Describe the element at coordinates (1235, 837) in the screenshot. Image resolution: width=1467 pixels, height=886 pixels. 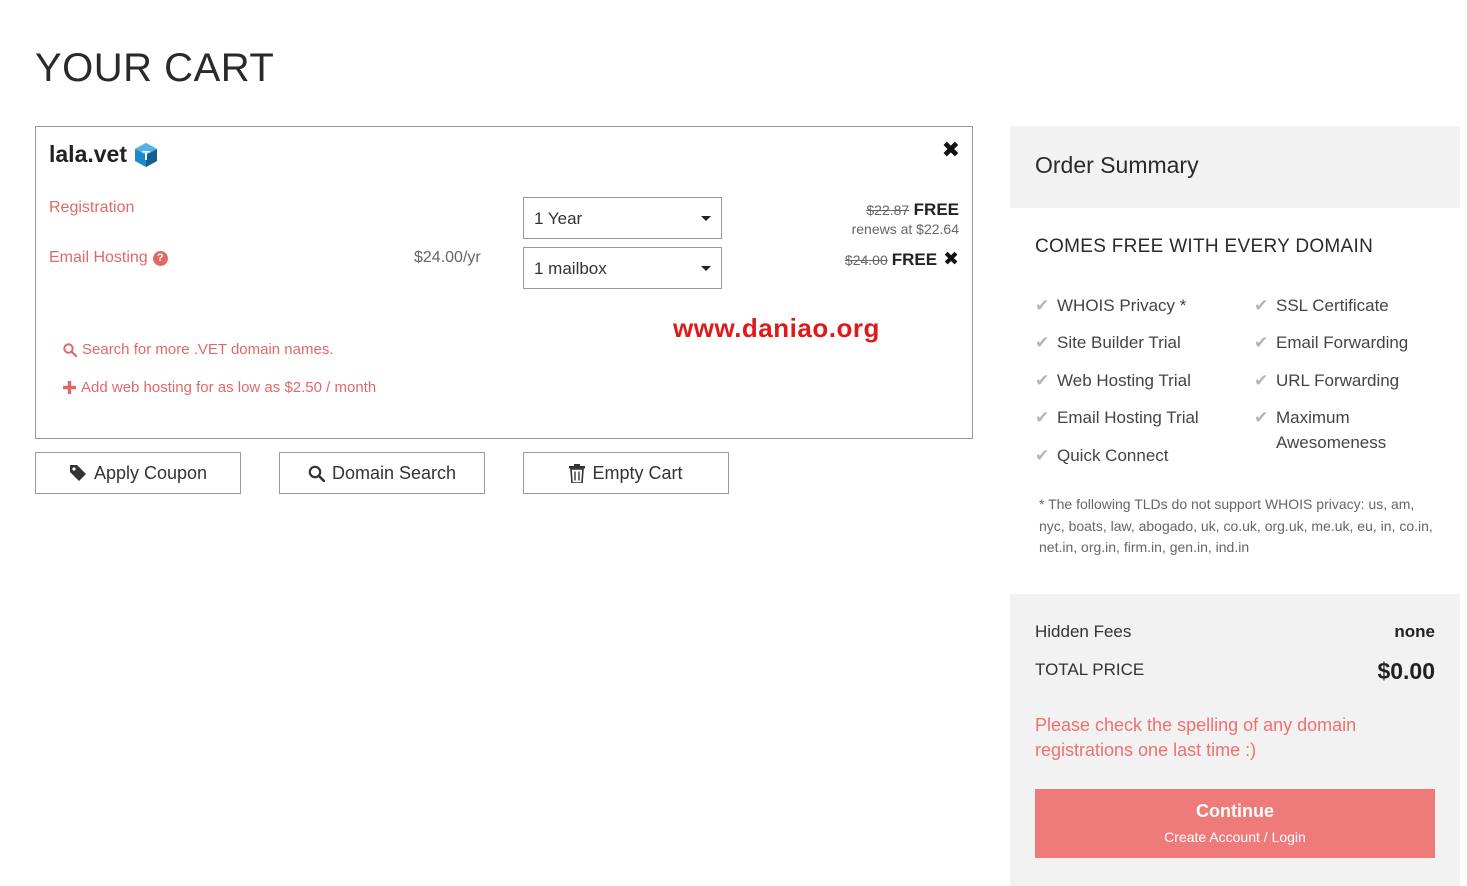
I see `continue-sublabel: Create Account / Login` at that location.